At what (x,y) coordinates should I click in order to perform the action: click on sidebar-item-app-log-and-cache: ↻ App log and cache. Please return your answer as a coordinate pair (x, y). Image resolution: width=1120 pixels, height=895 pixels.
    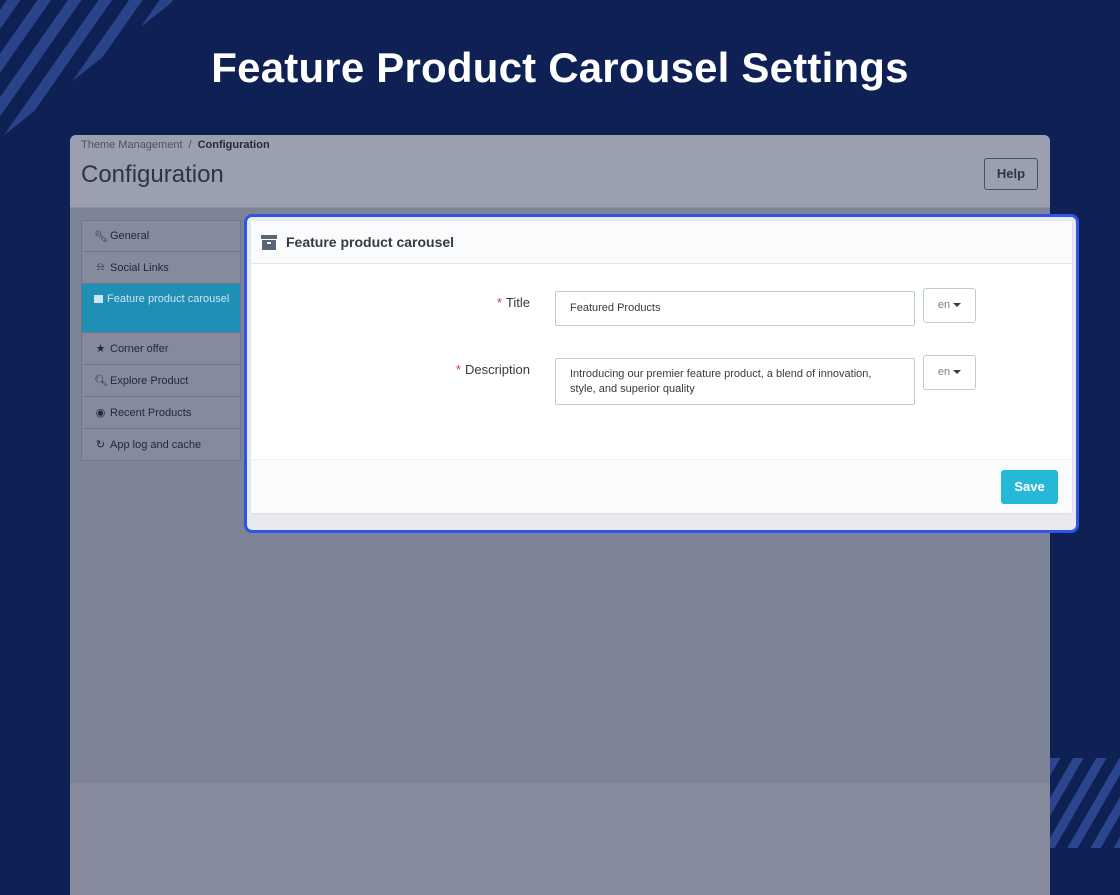
    Looking at the image, I should click on (161, 445).